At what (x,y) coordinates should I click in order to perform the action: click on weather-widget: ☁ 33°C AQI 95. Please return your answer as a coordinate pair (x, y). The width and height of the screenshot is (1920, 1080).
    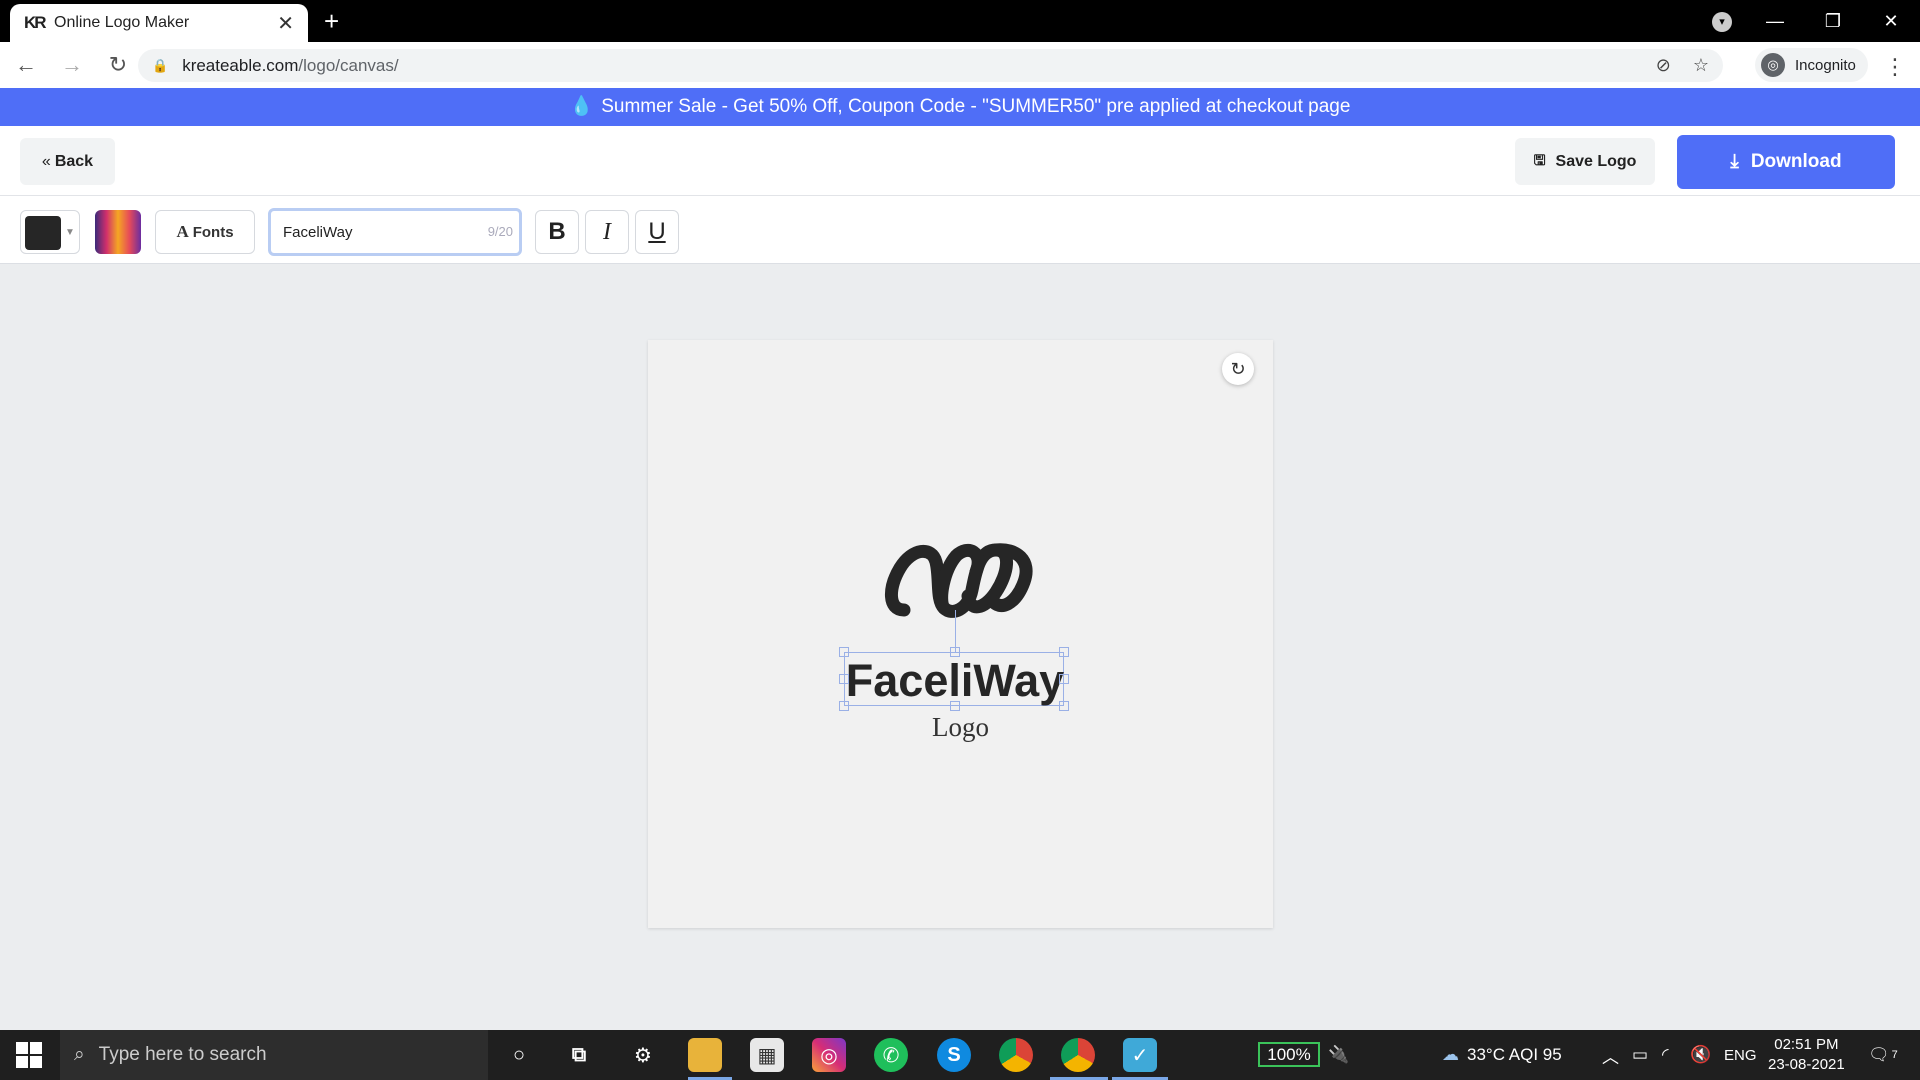
    Looking at the image, I should click on (1502, 1055).